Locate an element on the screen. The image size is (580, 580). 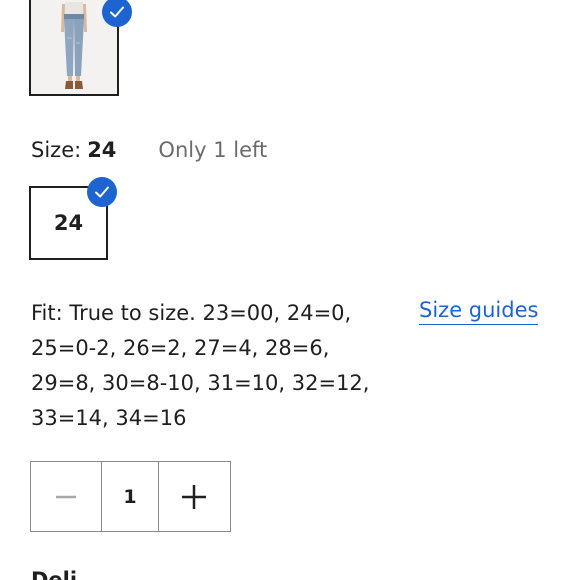
minus-icon is located at coordinates (66, 496).